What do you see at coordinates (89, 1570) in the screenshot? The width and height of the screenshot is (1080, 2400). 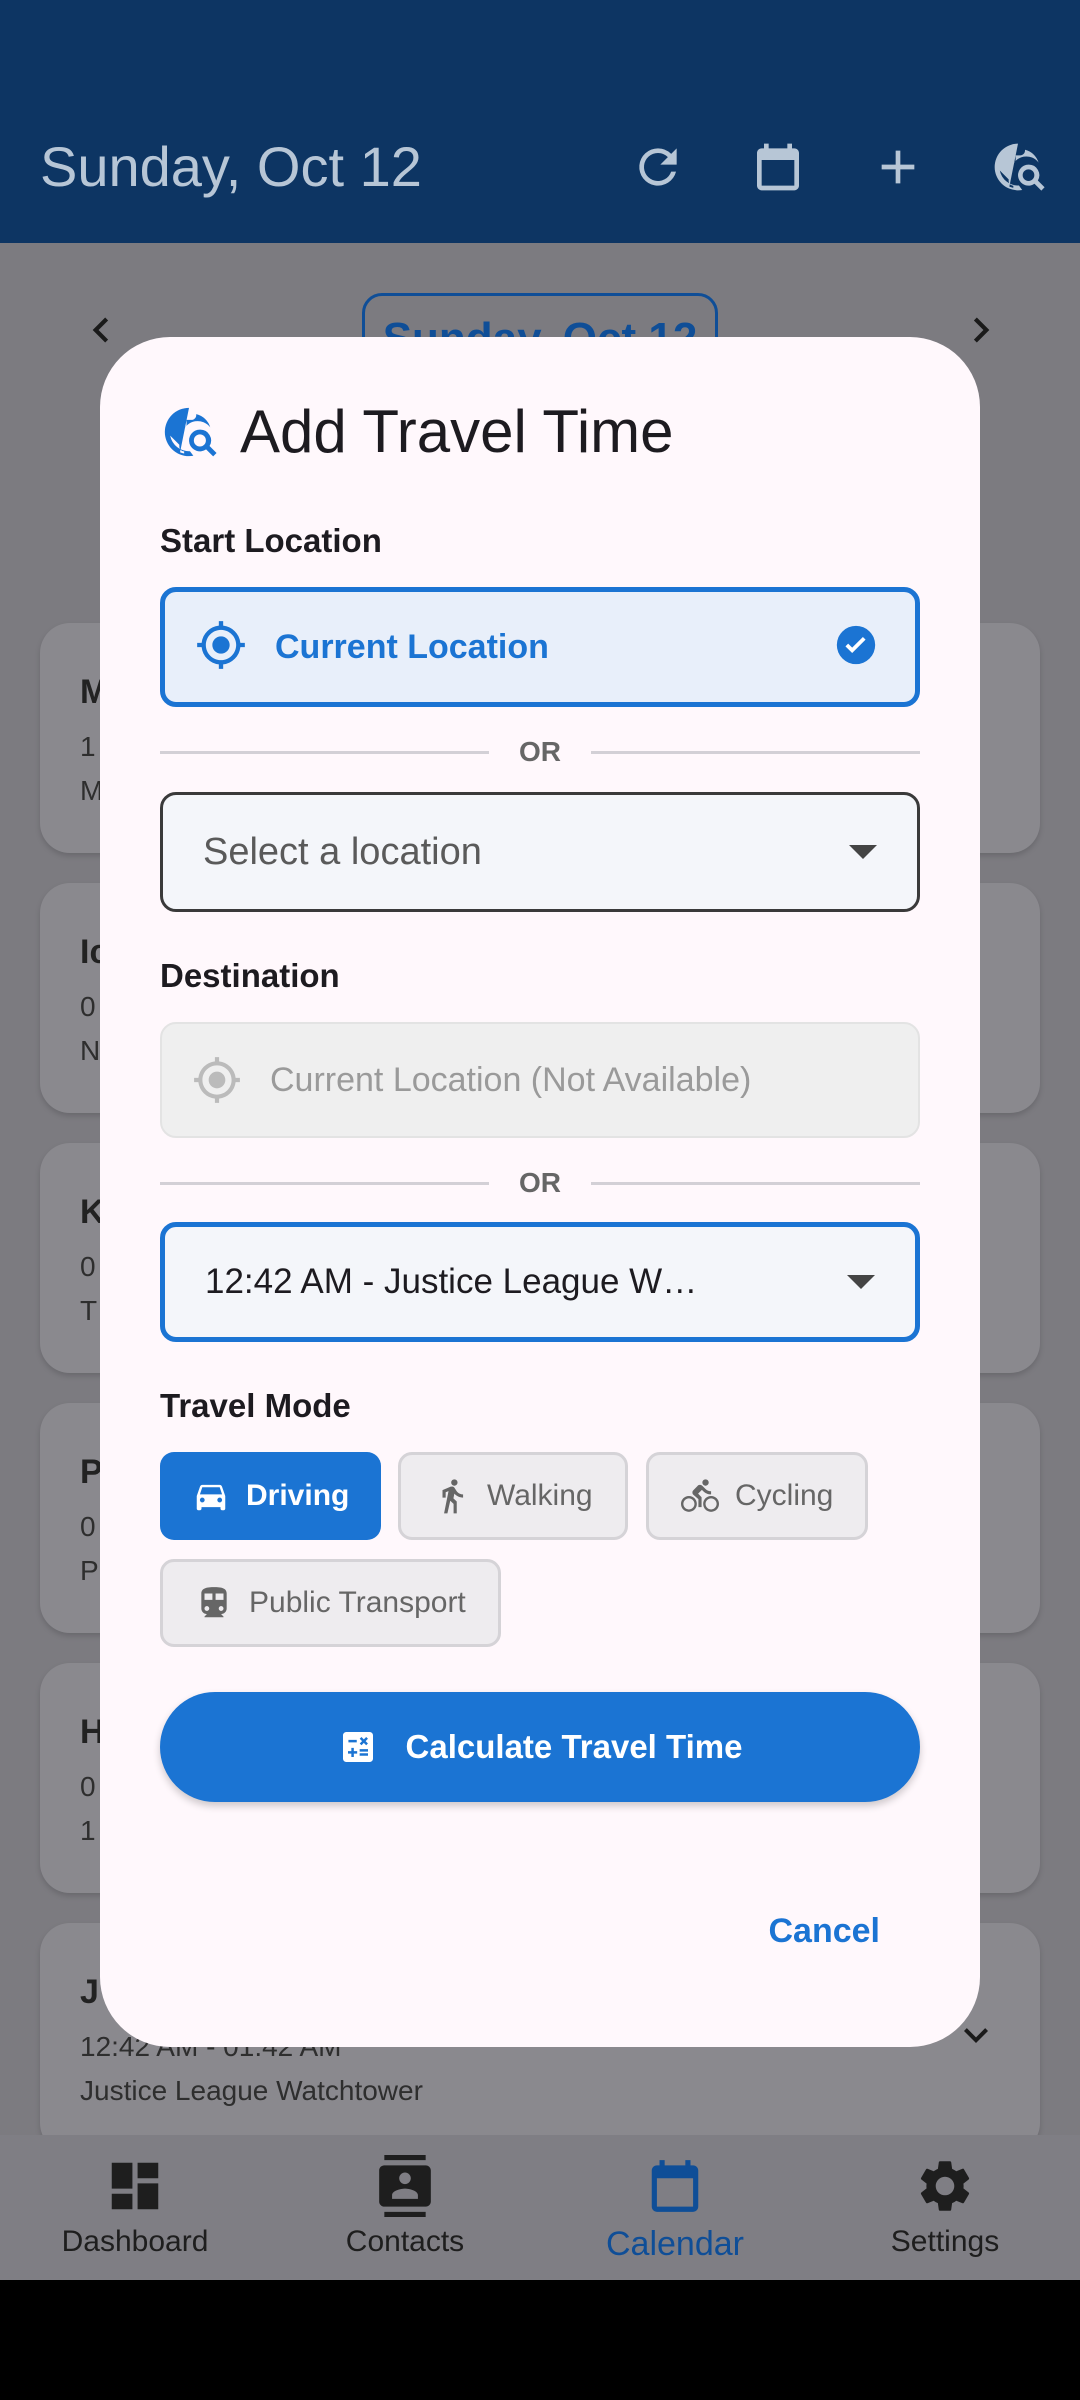 I see `event-location: P` at bounding box center [89, 1570].